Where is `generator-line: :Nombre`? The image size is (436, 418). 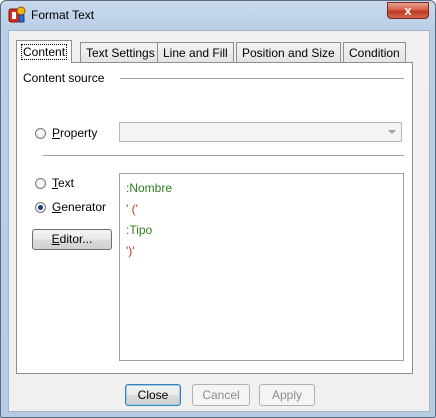 generator-line: :Nombre is located at coordinates (149, 188).